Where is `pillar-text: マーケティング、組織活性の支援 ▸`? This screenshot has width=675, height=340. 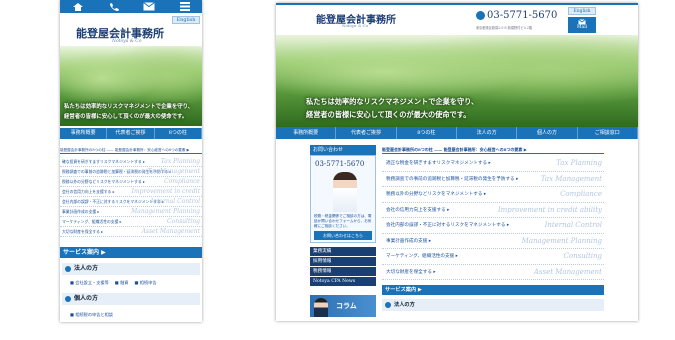
pillar-text: マーケティング、組織活性の支援 ▸ is located at coordinates (422, 256).